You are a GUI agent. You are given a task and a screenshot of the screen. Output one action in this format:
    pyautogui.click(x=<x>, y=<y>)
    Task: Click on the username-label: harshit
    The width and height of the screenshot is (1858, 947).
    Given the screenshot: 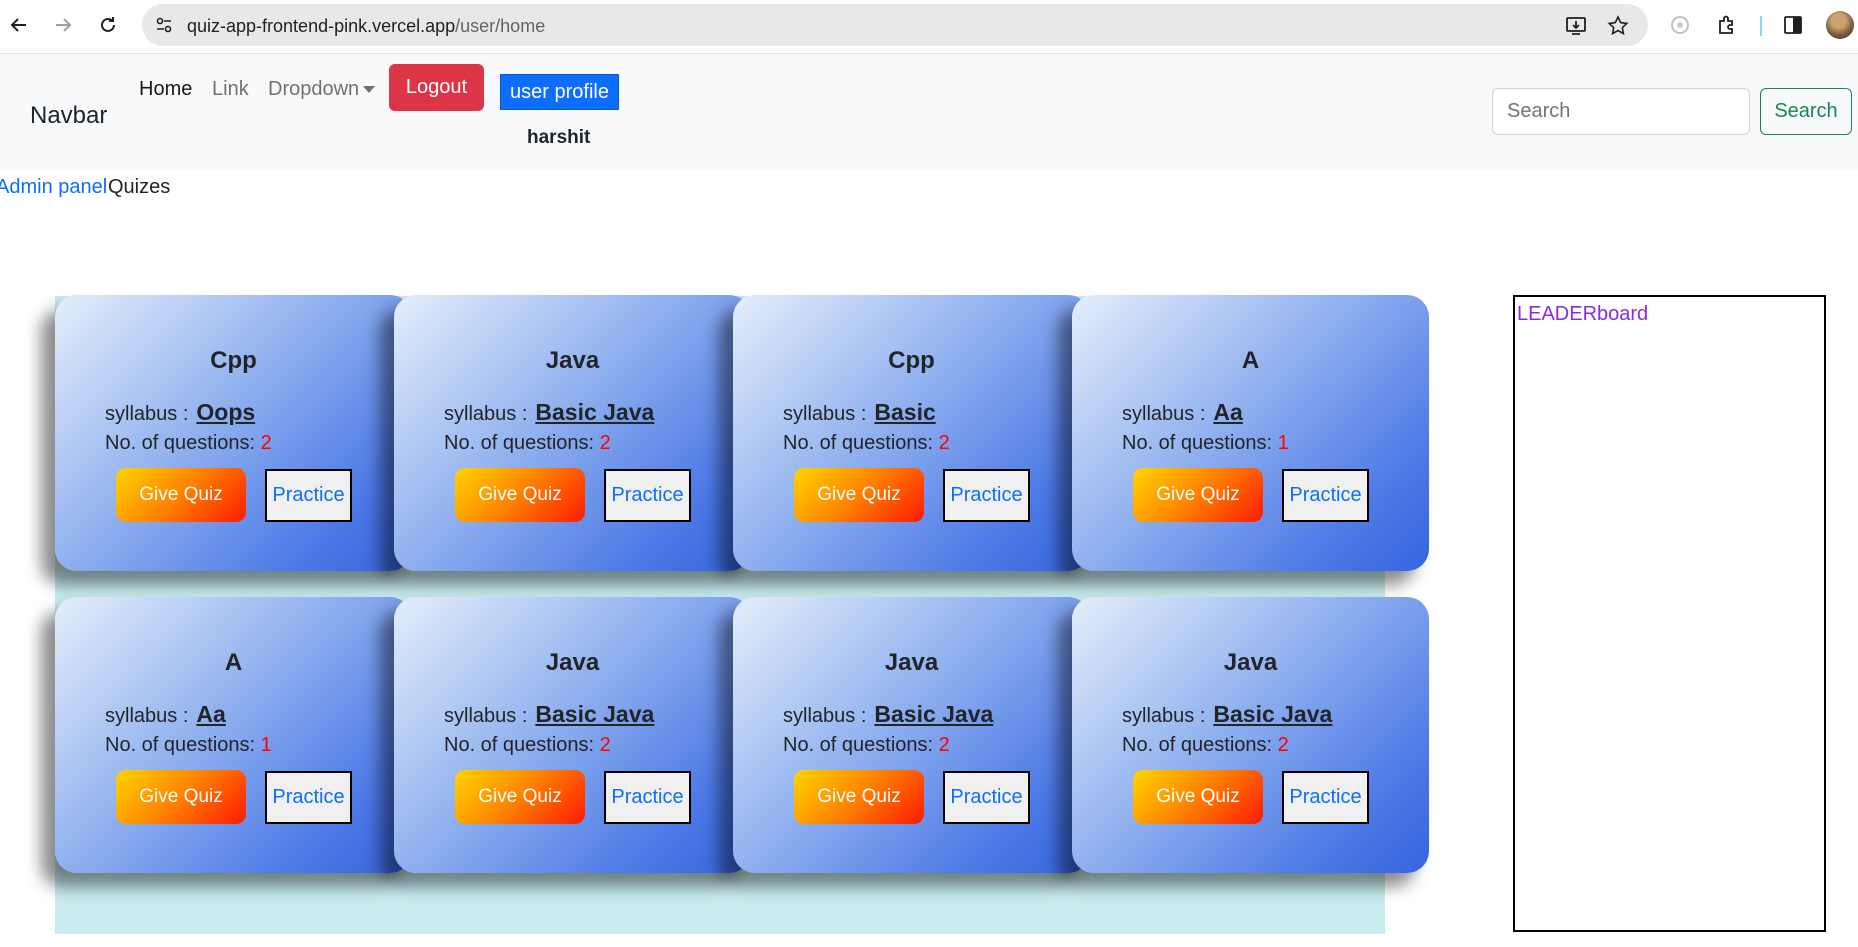 What is the action you would take?
    pyautogui.click(x=559, y=137)
    